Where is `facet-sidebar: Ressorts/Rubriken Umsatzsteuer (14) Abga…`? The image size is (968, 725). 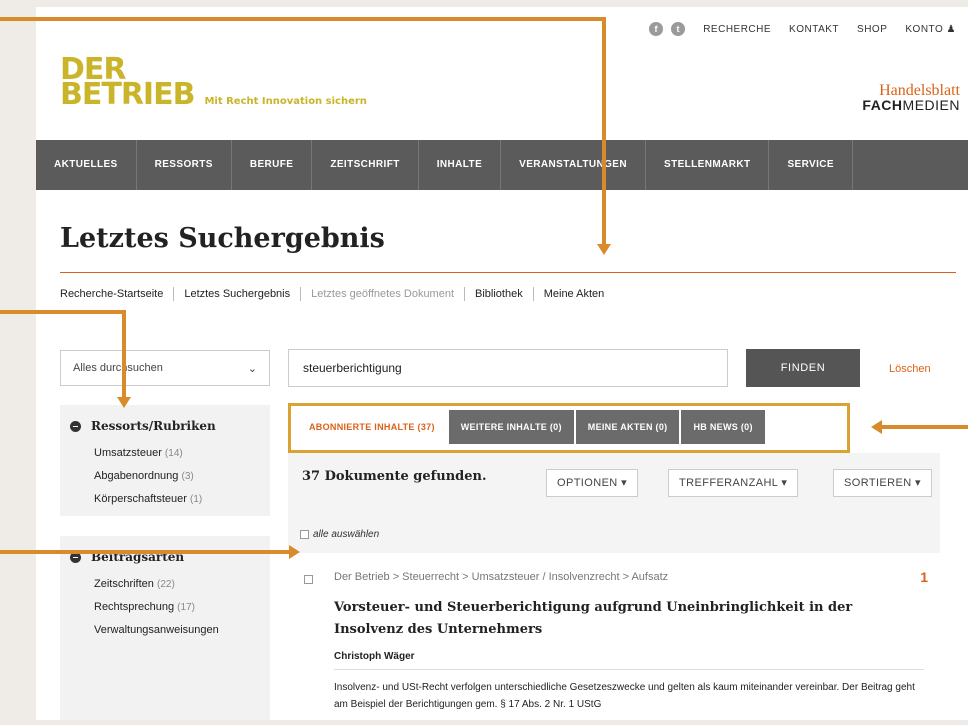 facet-sidebar: Ressorts/Rubriken Umsatzsteuer (14) Abga… is located at coordinates (165, 562).